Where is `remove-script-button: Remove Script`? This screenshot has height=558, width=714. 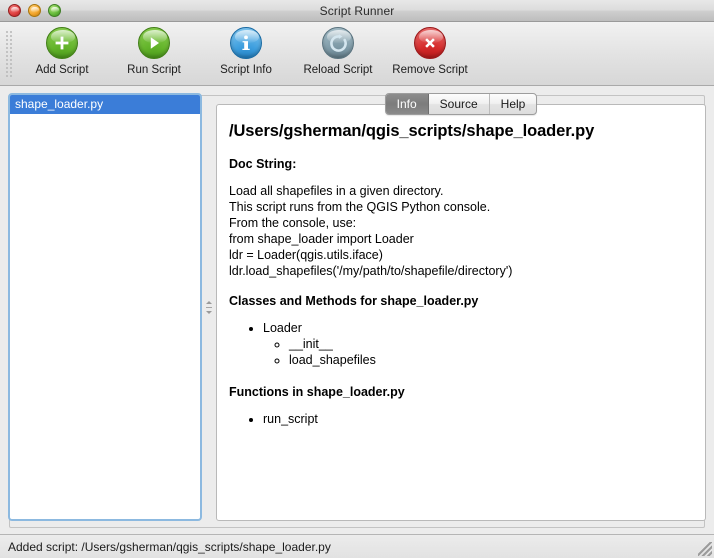 remove-script-button: Remove Script is located at coordinates (430, 49).